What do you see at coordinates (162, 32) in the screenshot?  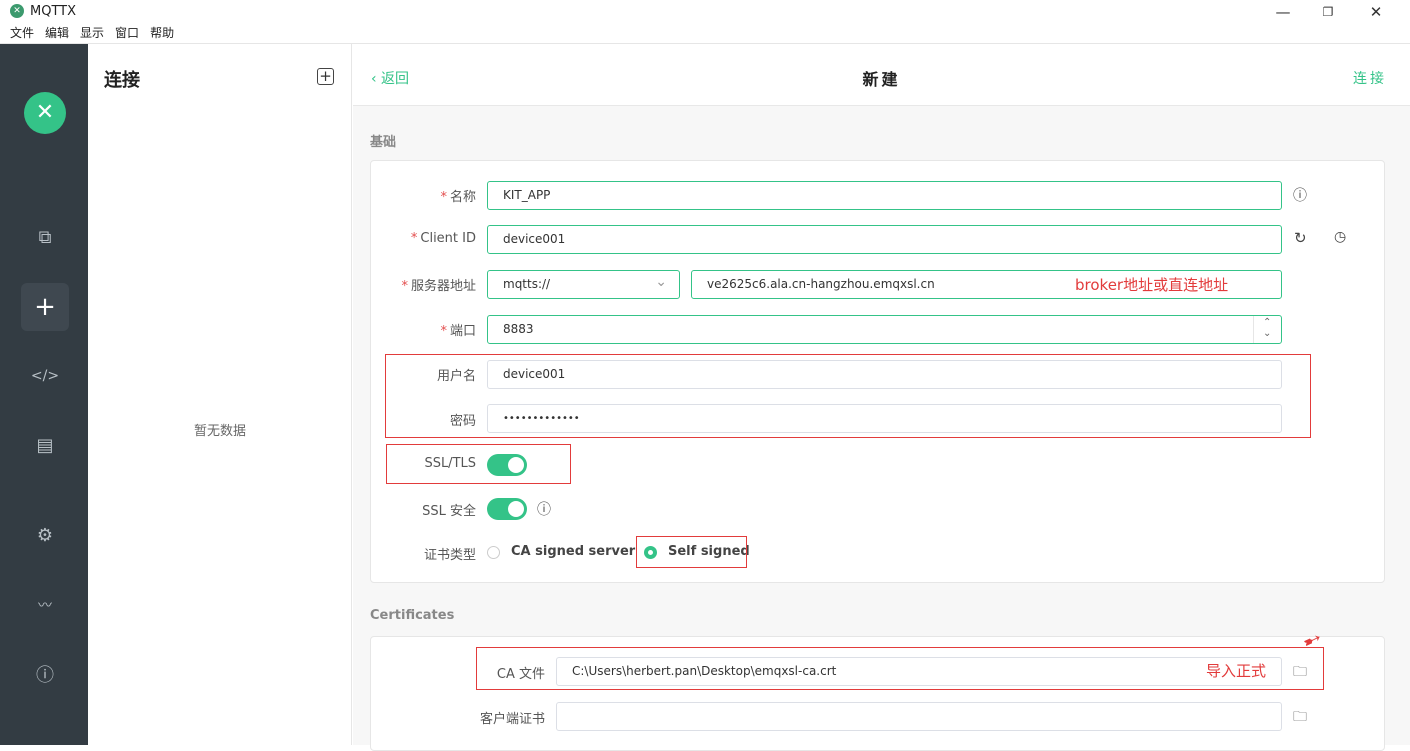 I see `menu-help: 帮助` at bounding box center [162, 32].